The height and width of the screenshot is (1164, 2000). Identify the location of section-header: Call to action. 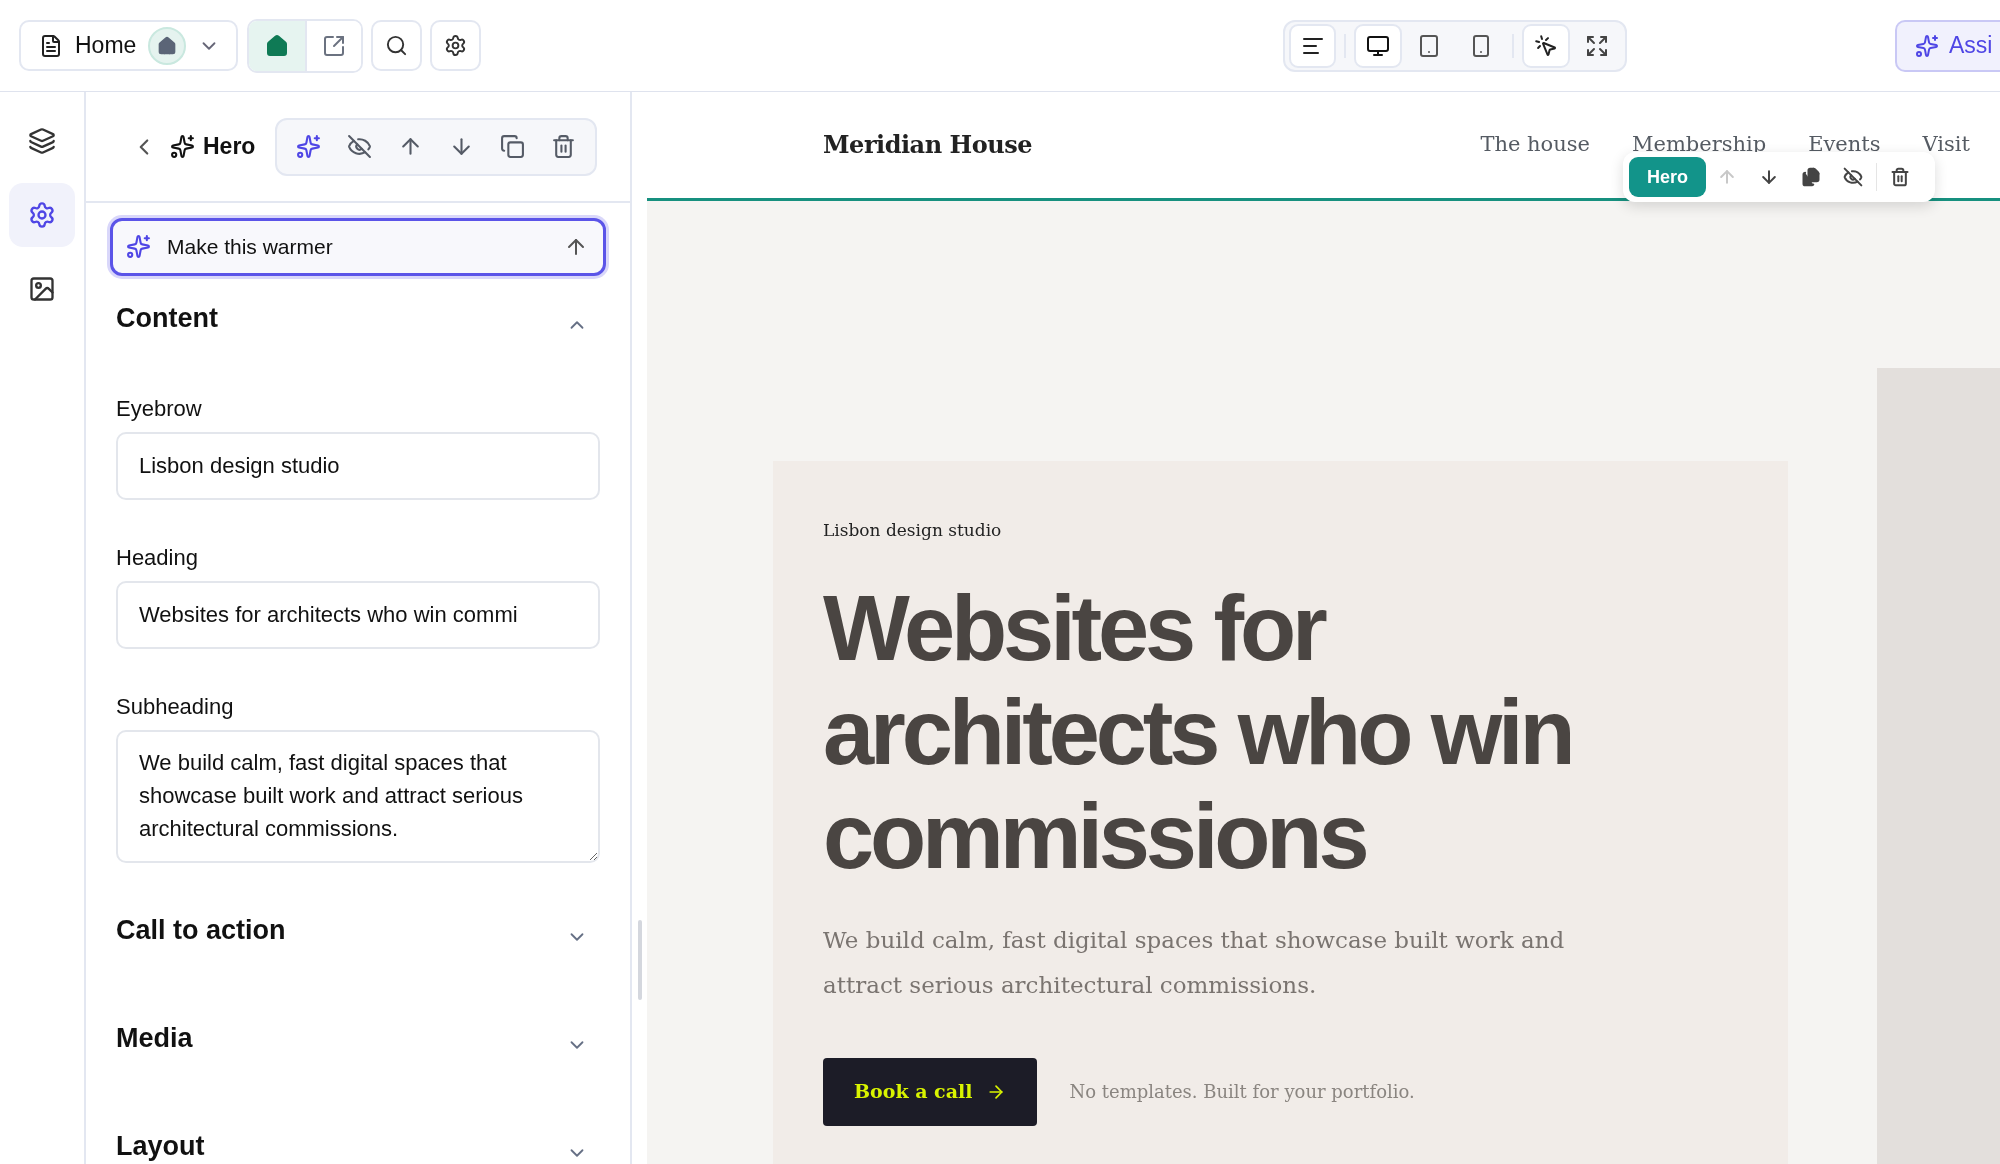
(358, 930).